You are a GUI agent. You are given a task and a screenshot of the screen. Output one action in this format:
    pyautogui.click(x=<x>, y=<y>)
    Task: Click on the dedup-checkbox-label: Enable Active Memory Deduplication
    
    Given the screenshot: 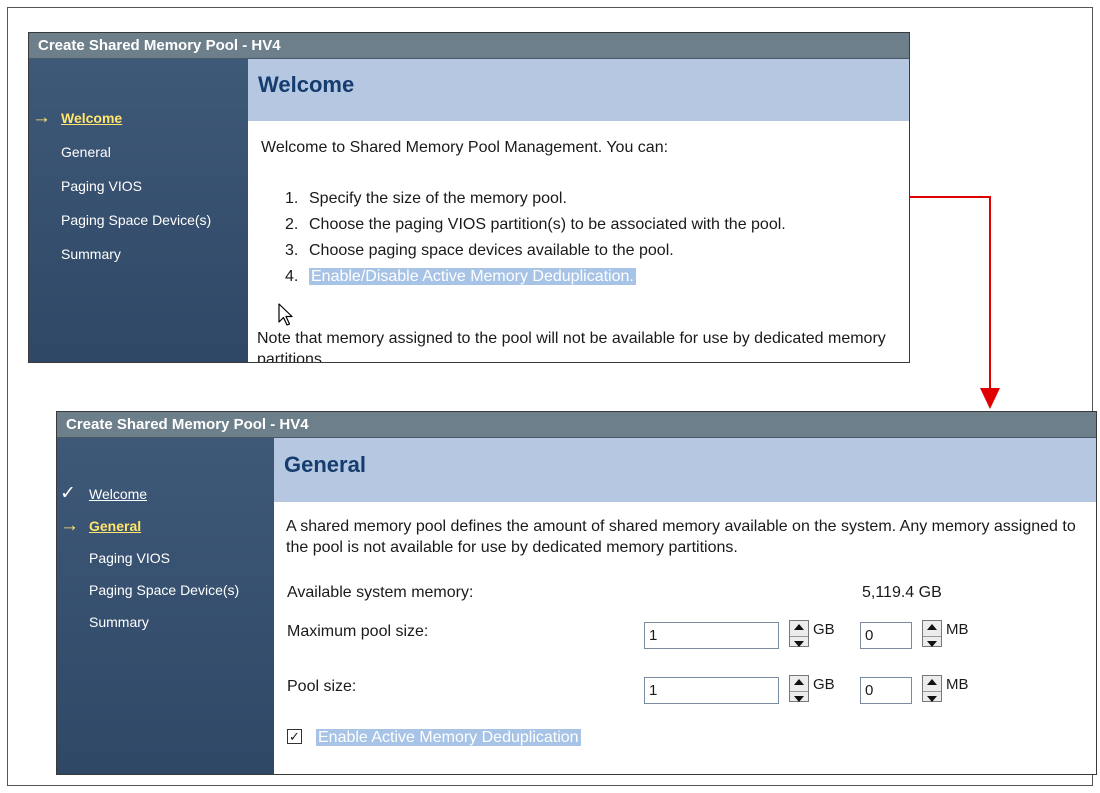 What is the action you would take?
    pyautogui.click(x=448, y=737)
    